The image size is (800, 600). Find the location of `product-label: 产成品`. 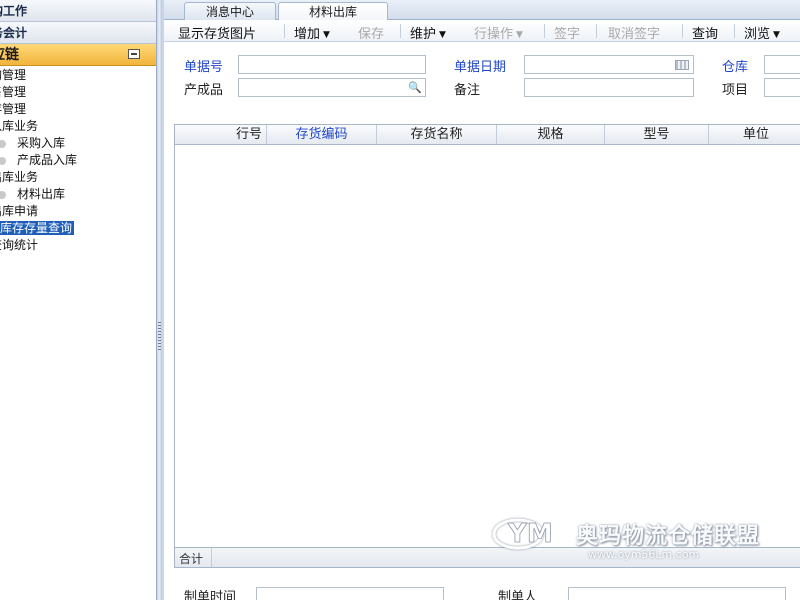

product-label: 产成品 is located at coordinates (204, 90).